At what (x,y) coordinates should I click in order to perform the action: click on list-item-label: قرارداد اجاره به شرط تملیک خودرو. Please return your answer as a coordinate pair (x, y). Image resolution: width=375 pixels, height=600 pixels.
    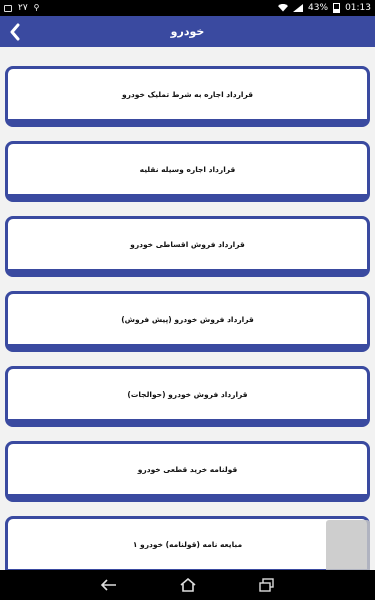
    Looking at the image, I should click on (187, 94).